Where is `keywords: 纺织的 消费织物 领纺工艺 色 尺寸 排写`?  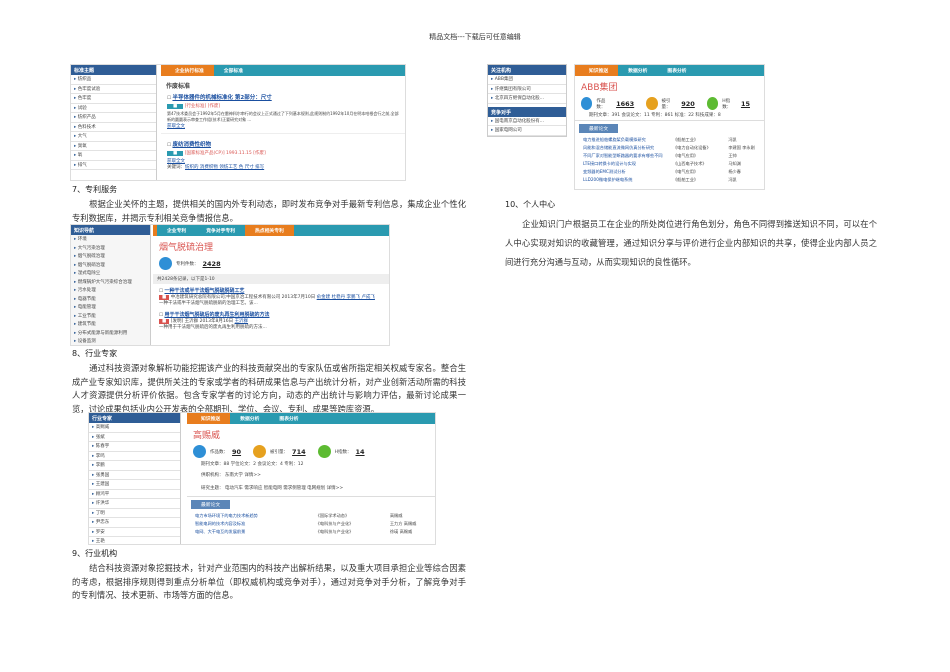
keywords: 纺织的 消费织物 领纺工艺 色 尺寸 排写 is located at coordinates (224, 167).